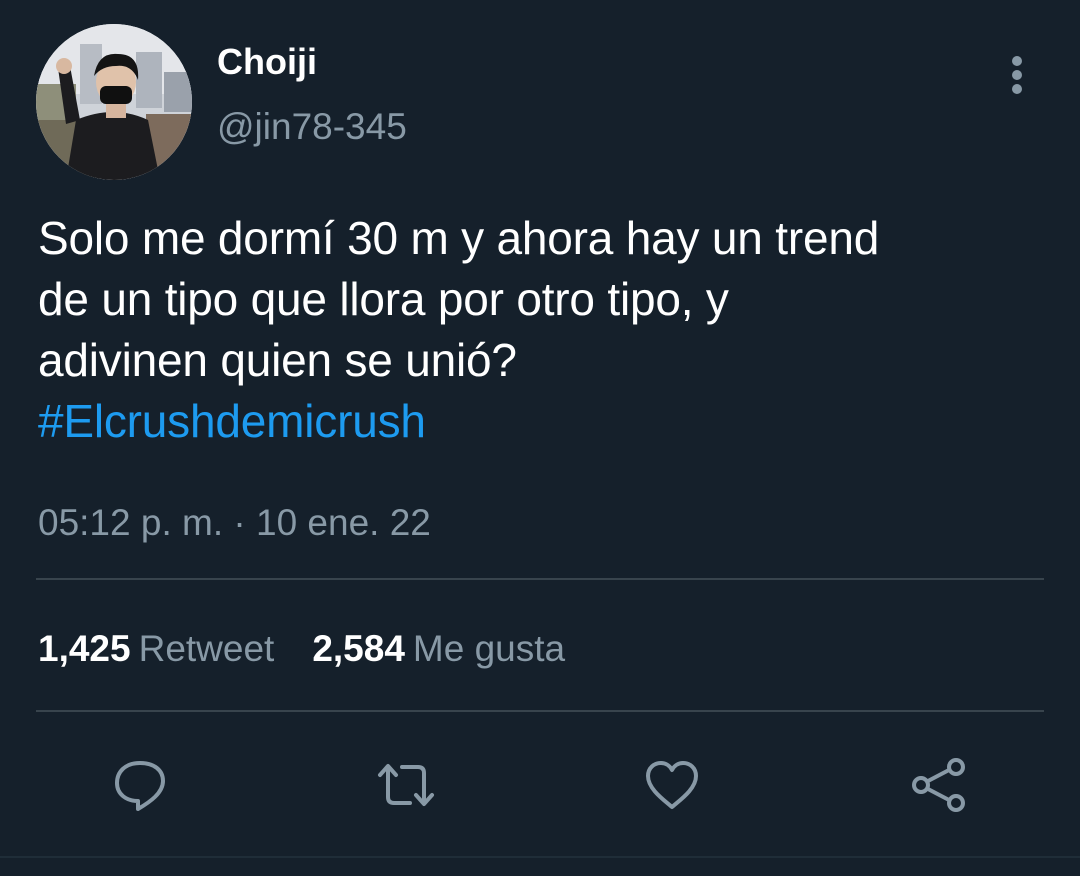  I want to click on profile-photo, so click(114, 102).